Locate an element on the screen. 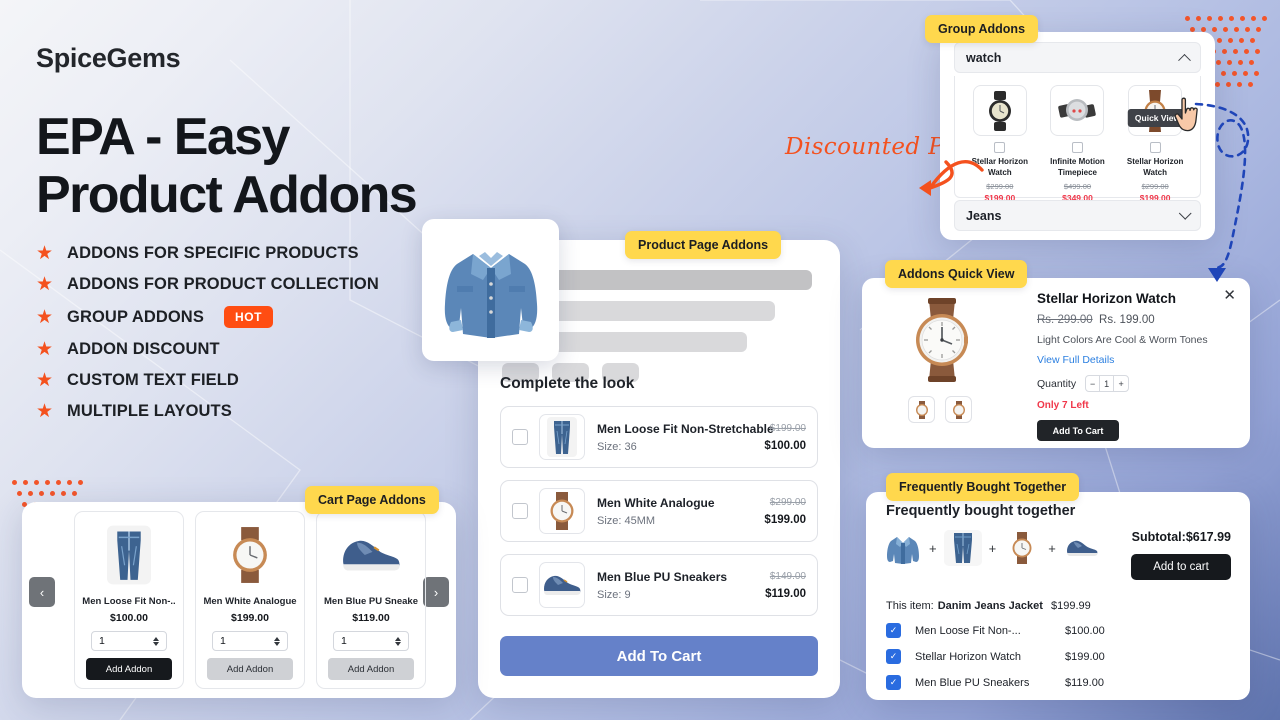 This screenshot has height=720, width=1280. cart-addon-price: $119.00 is located at coordinates (371, 618).